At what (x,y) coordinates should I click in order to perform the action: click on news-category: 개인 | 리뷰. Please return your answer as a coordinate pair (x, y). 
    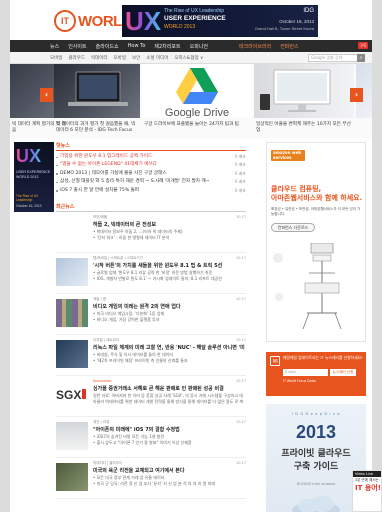
    Looking at the image, I should click on (101, 421).